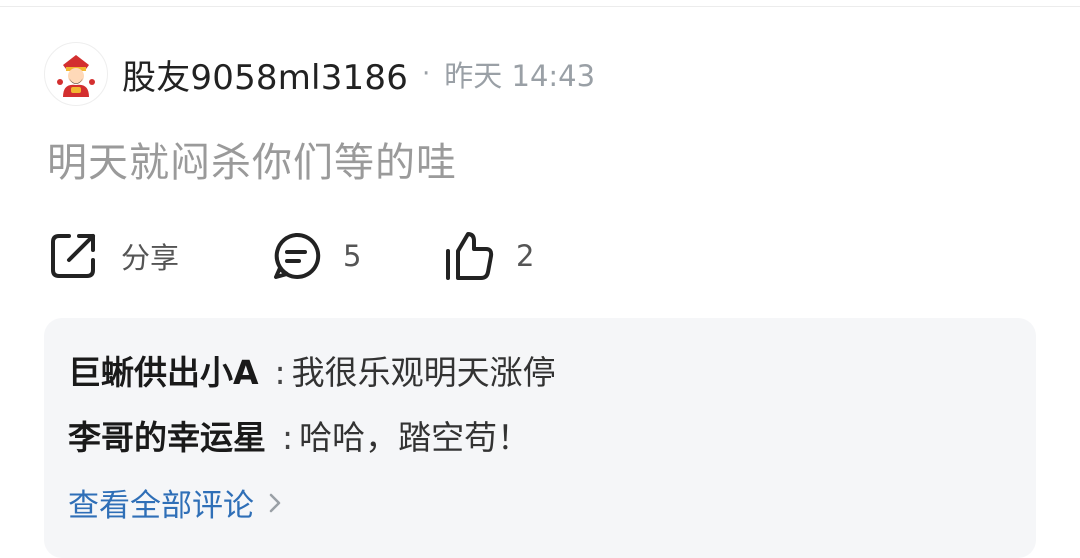  What do you see at coordinates (352, 256) in the screenshot?
I see `comment-count: 5` at bounding box center [352, 256].